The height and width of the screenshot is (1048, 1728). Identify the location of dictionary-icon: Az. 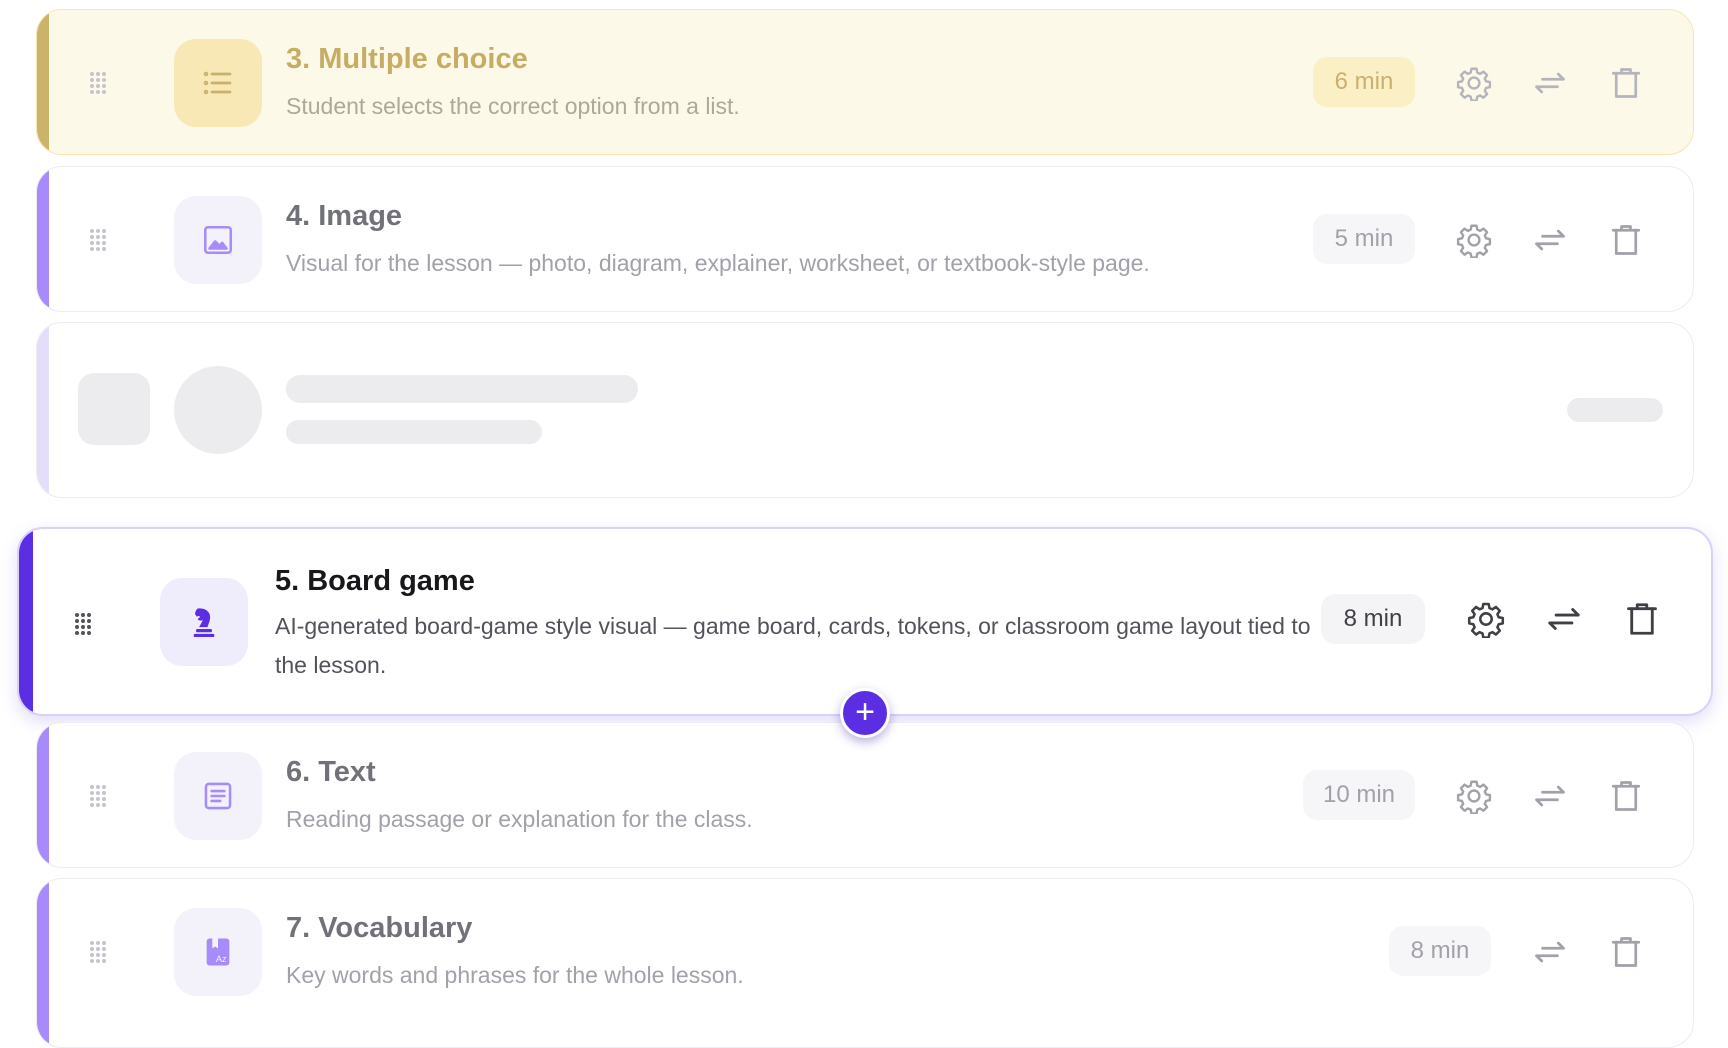
(218, 952).